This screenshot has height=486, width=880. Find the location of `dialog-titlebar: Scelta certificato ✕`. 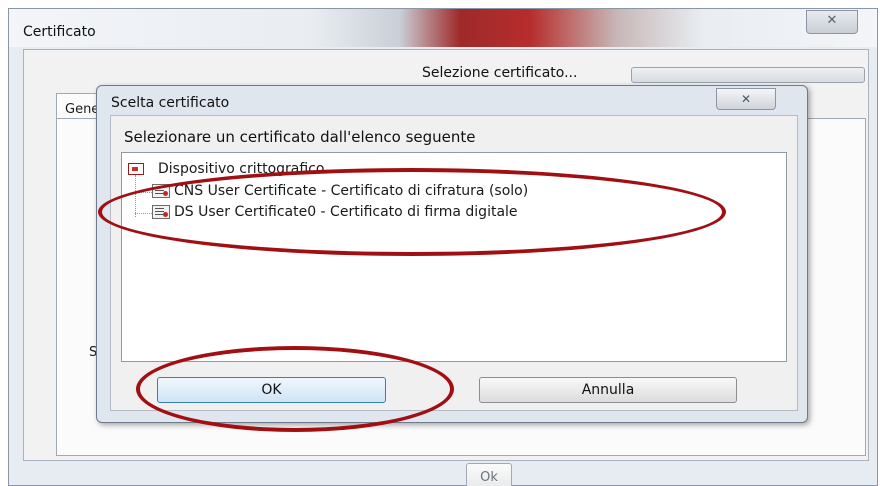

dialog-titlebar: Scelta certificato ✕ is located at coordinates (452, 102).